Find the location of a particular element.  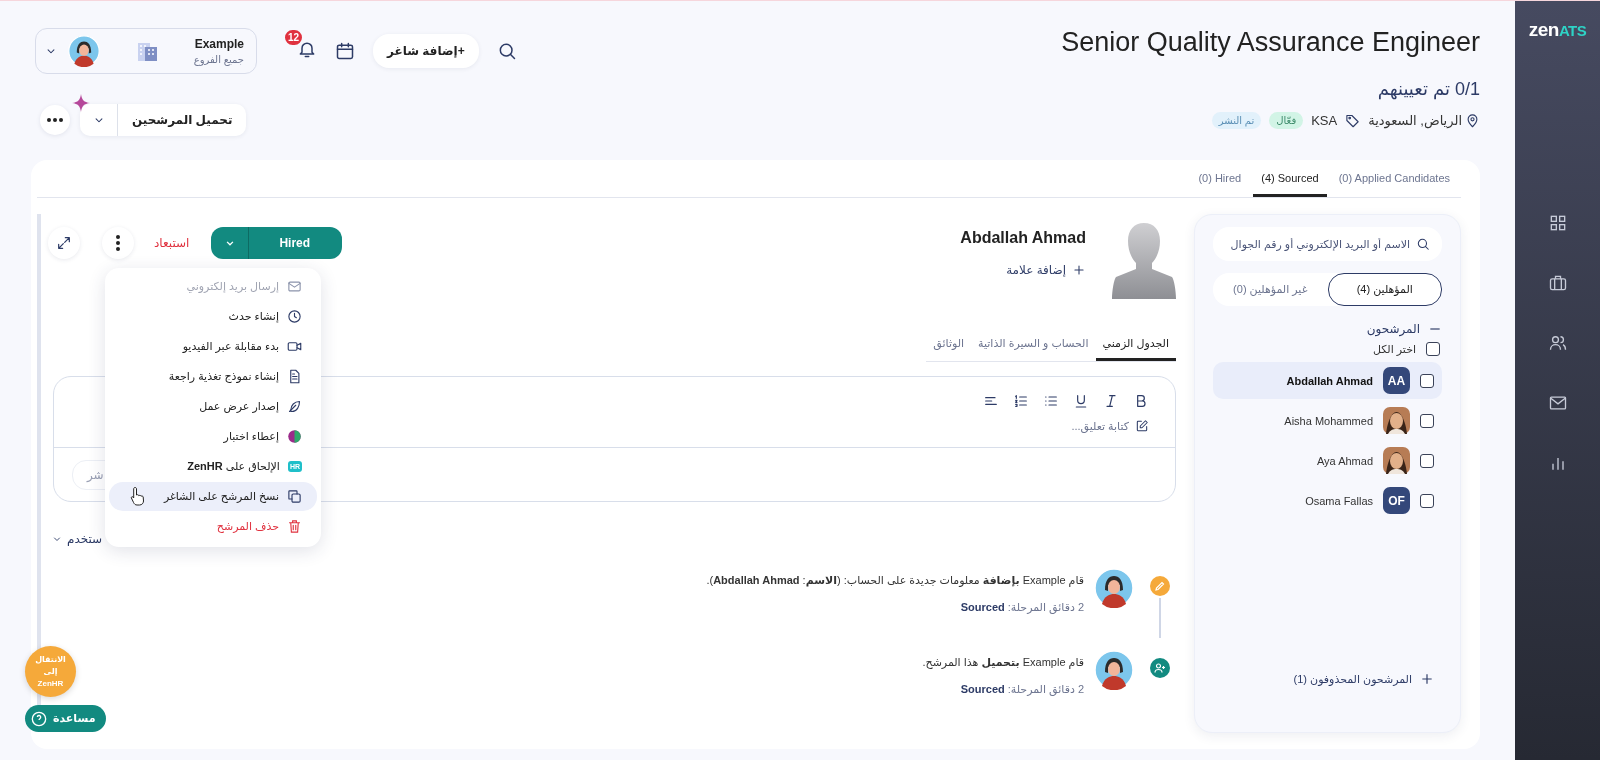

stage-tab: (4) Sourced is located at coordinates (1290, 178).